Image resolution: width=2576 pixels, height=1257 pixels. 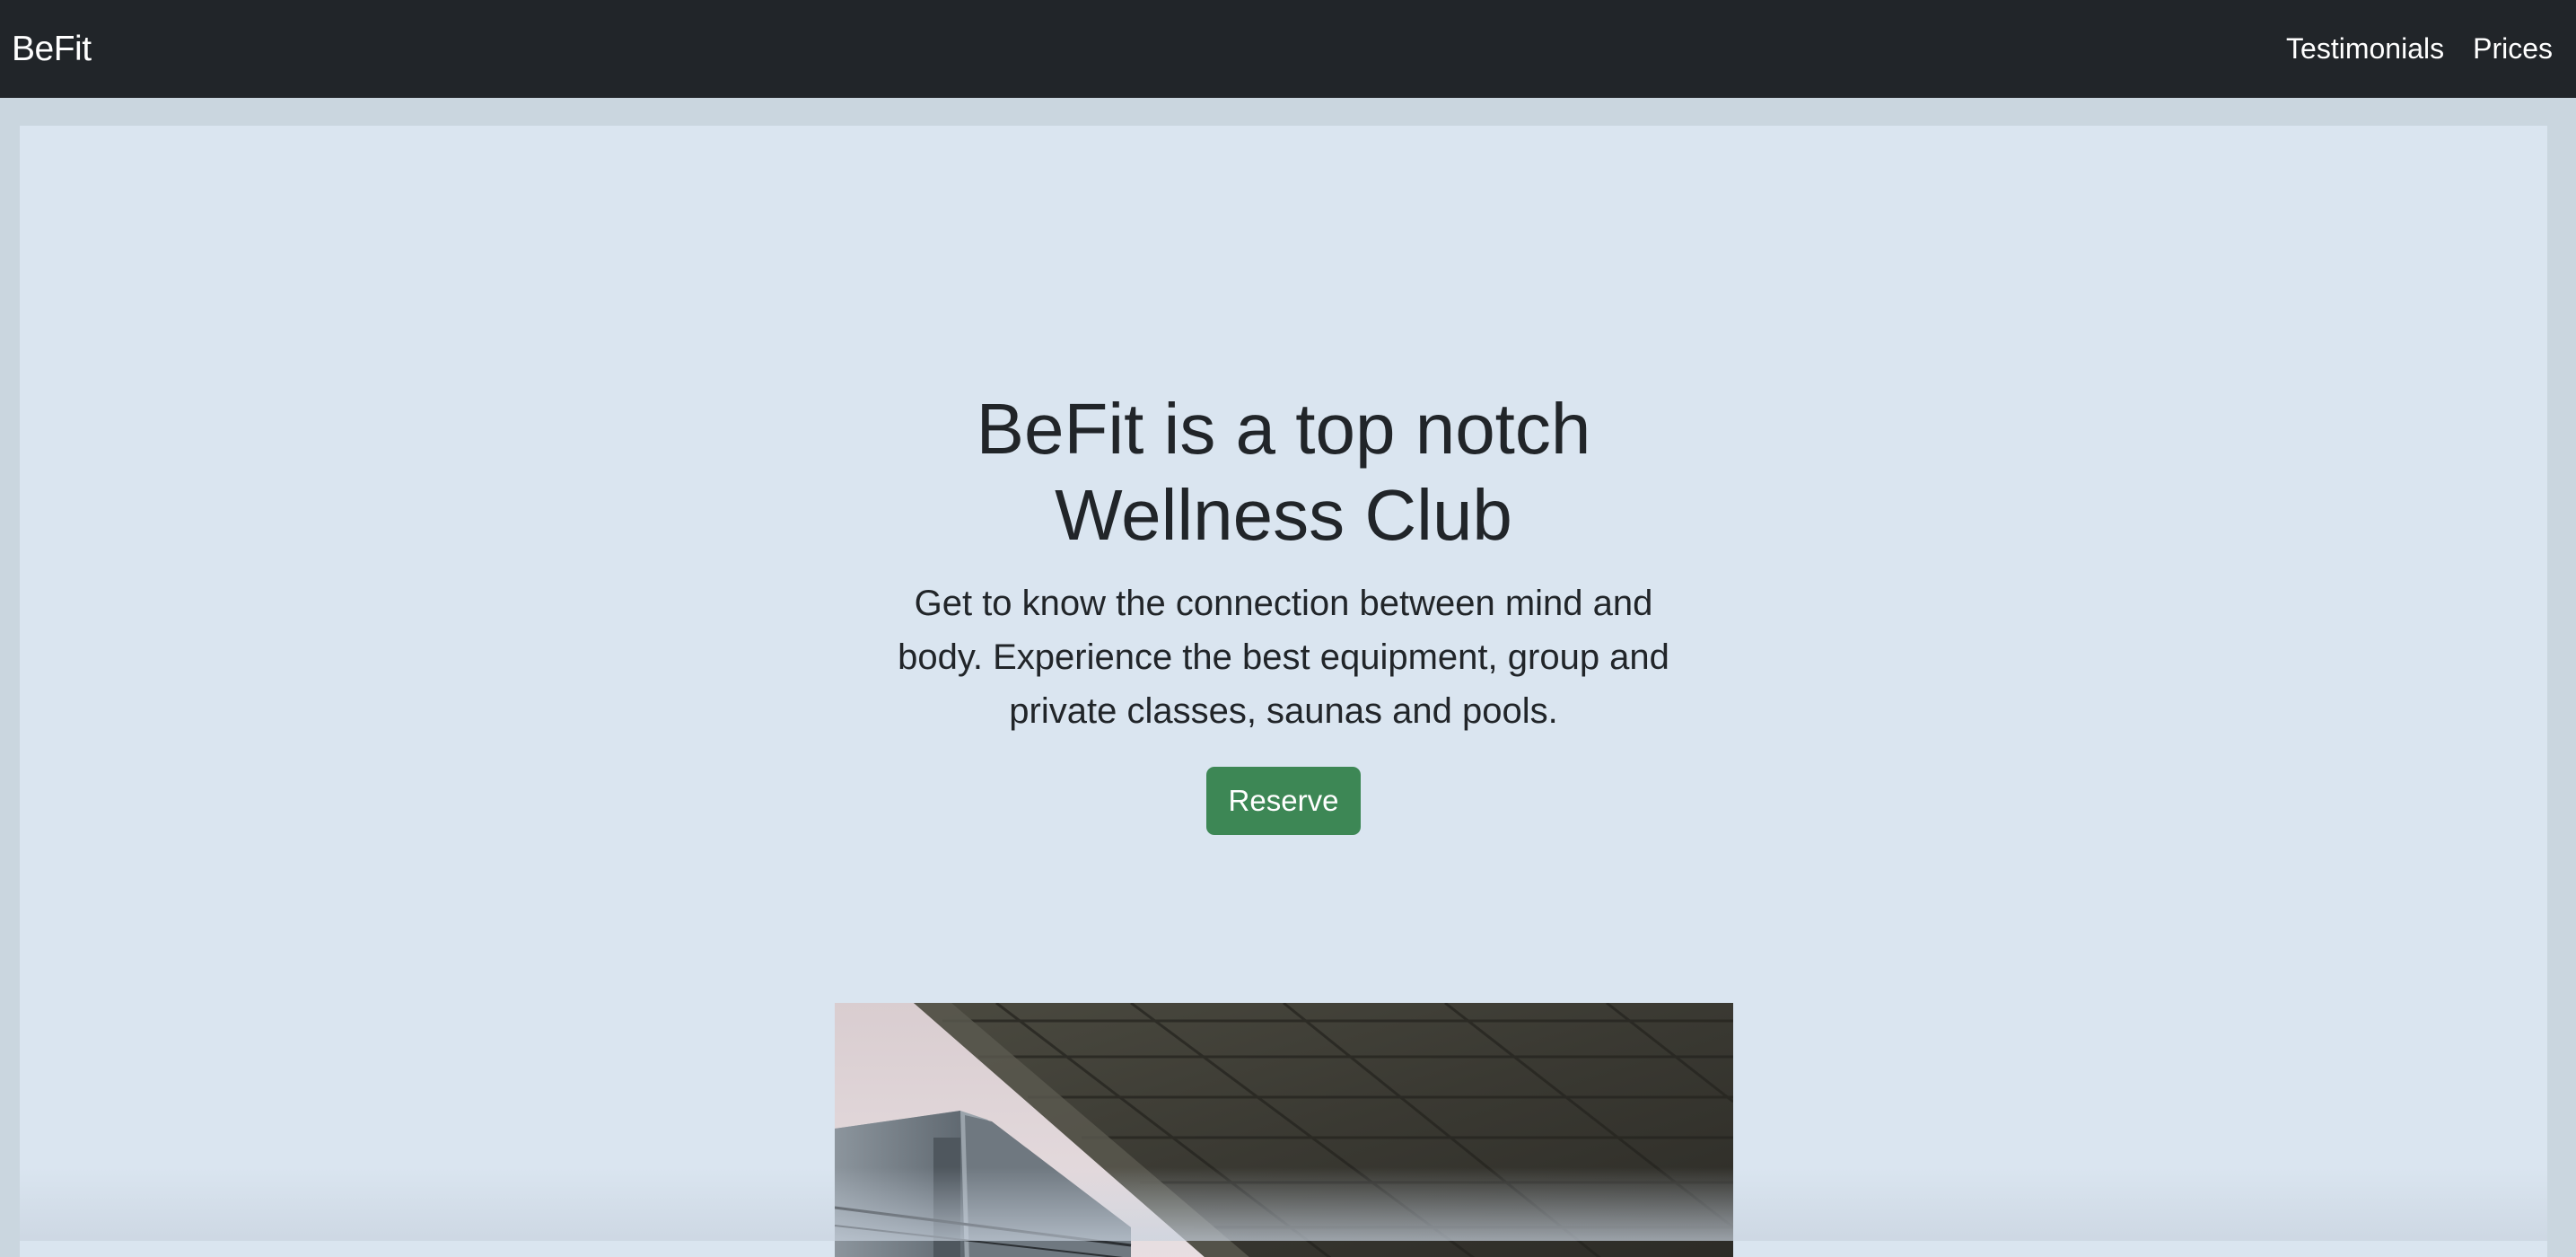 I want to click on hero-building-image, so click(x=1284, y=1130).